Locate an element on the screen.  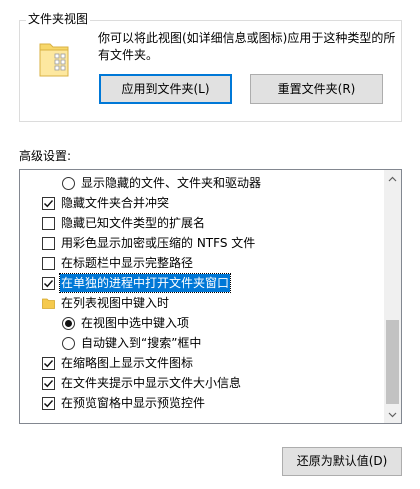
setting-label: 在预览窗格中显示预览控件 is located at coordinates (133, 403).